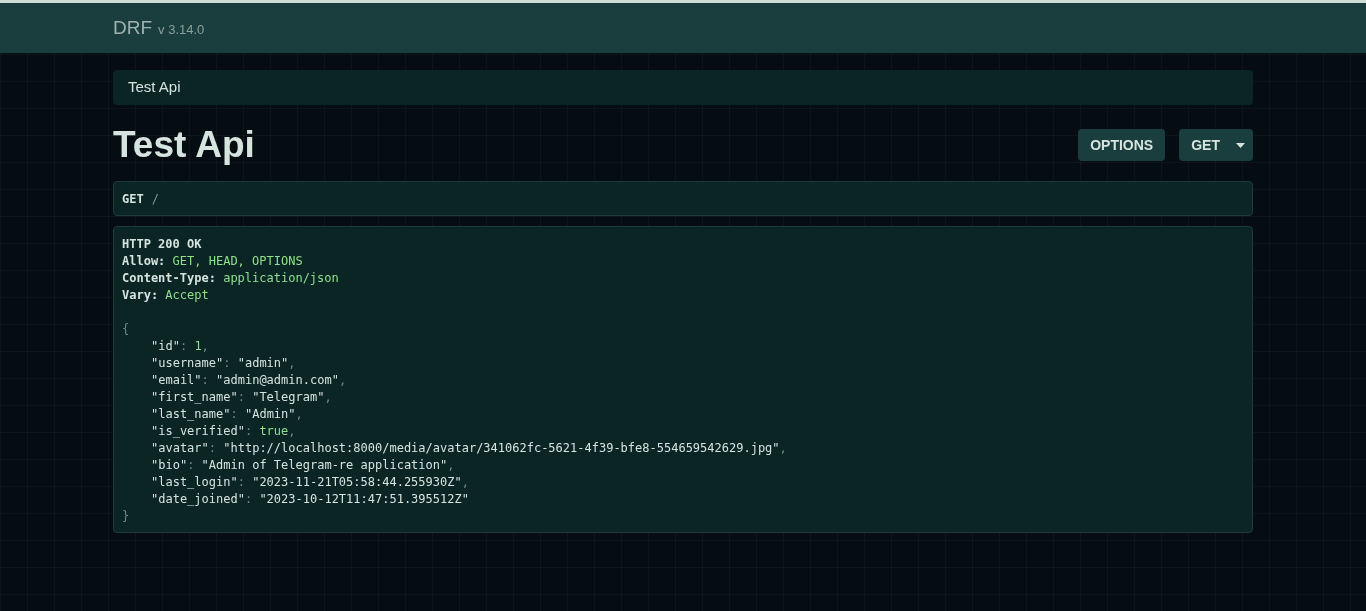 The height and width of the screenshot is (611, 1366). I want to click on version-label: v 3.14.0, so click(181, 30).